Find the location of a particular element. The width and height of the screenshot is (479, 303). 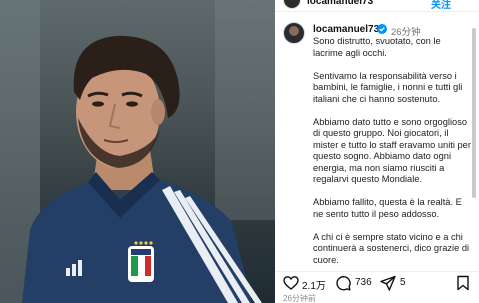

like-count: 2.1万 is located at coordinates (314, 284).